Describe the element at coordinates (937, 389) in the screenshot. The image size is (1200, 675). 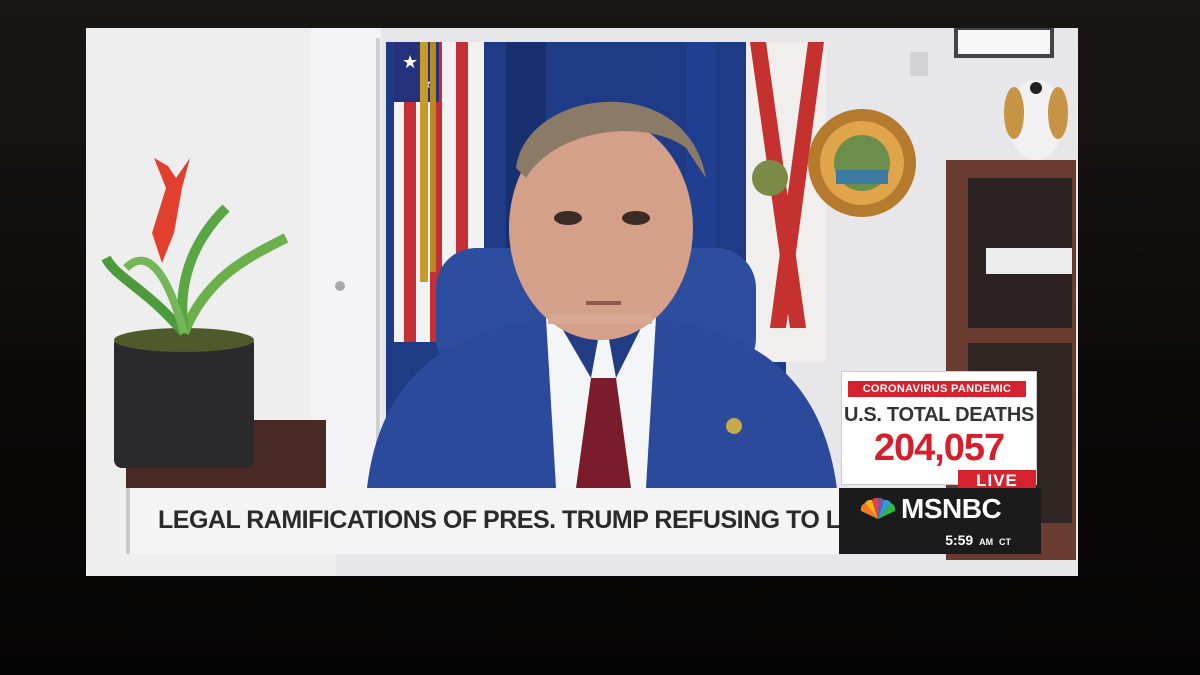
I see `stat-kicker: CORONAVIRUS PANDEMIC` at that location.